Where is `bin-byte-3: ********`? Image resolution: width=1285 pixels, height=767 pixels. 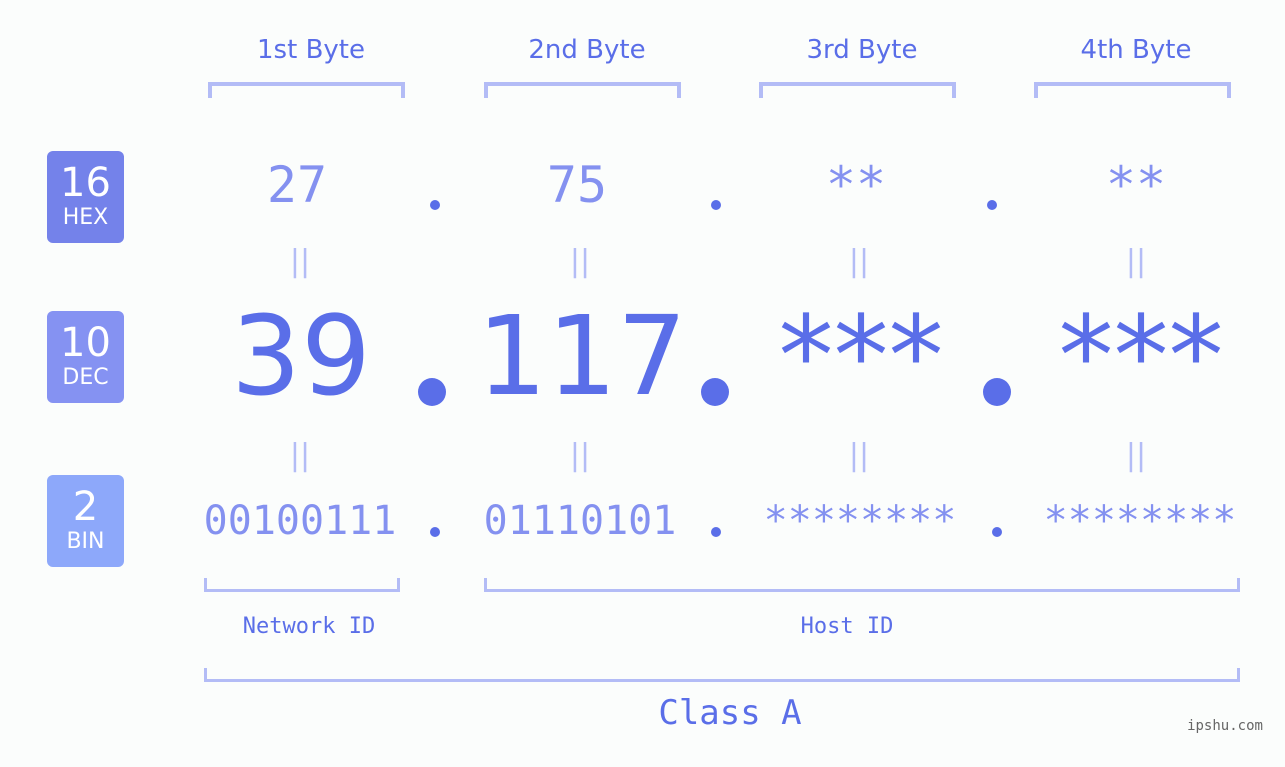 bin-byte-3: ******** is located at coordinates (860, 521).